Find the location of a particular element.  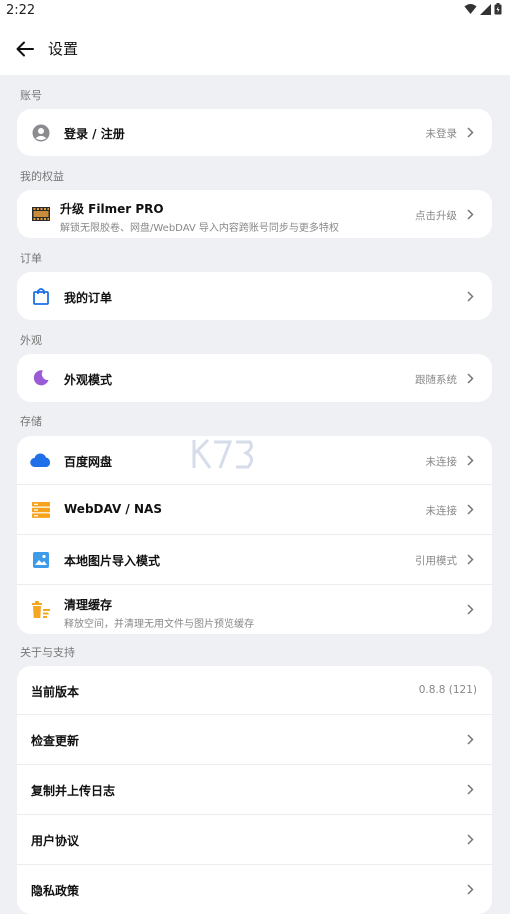

signal-icon is located at coordinates (485, 9).